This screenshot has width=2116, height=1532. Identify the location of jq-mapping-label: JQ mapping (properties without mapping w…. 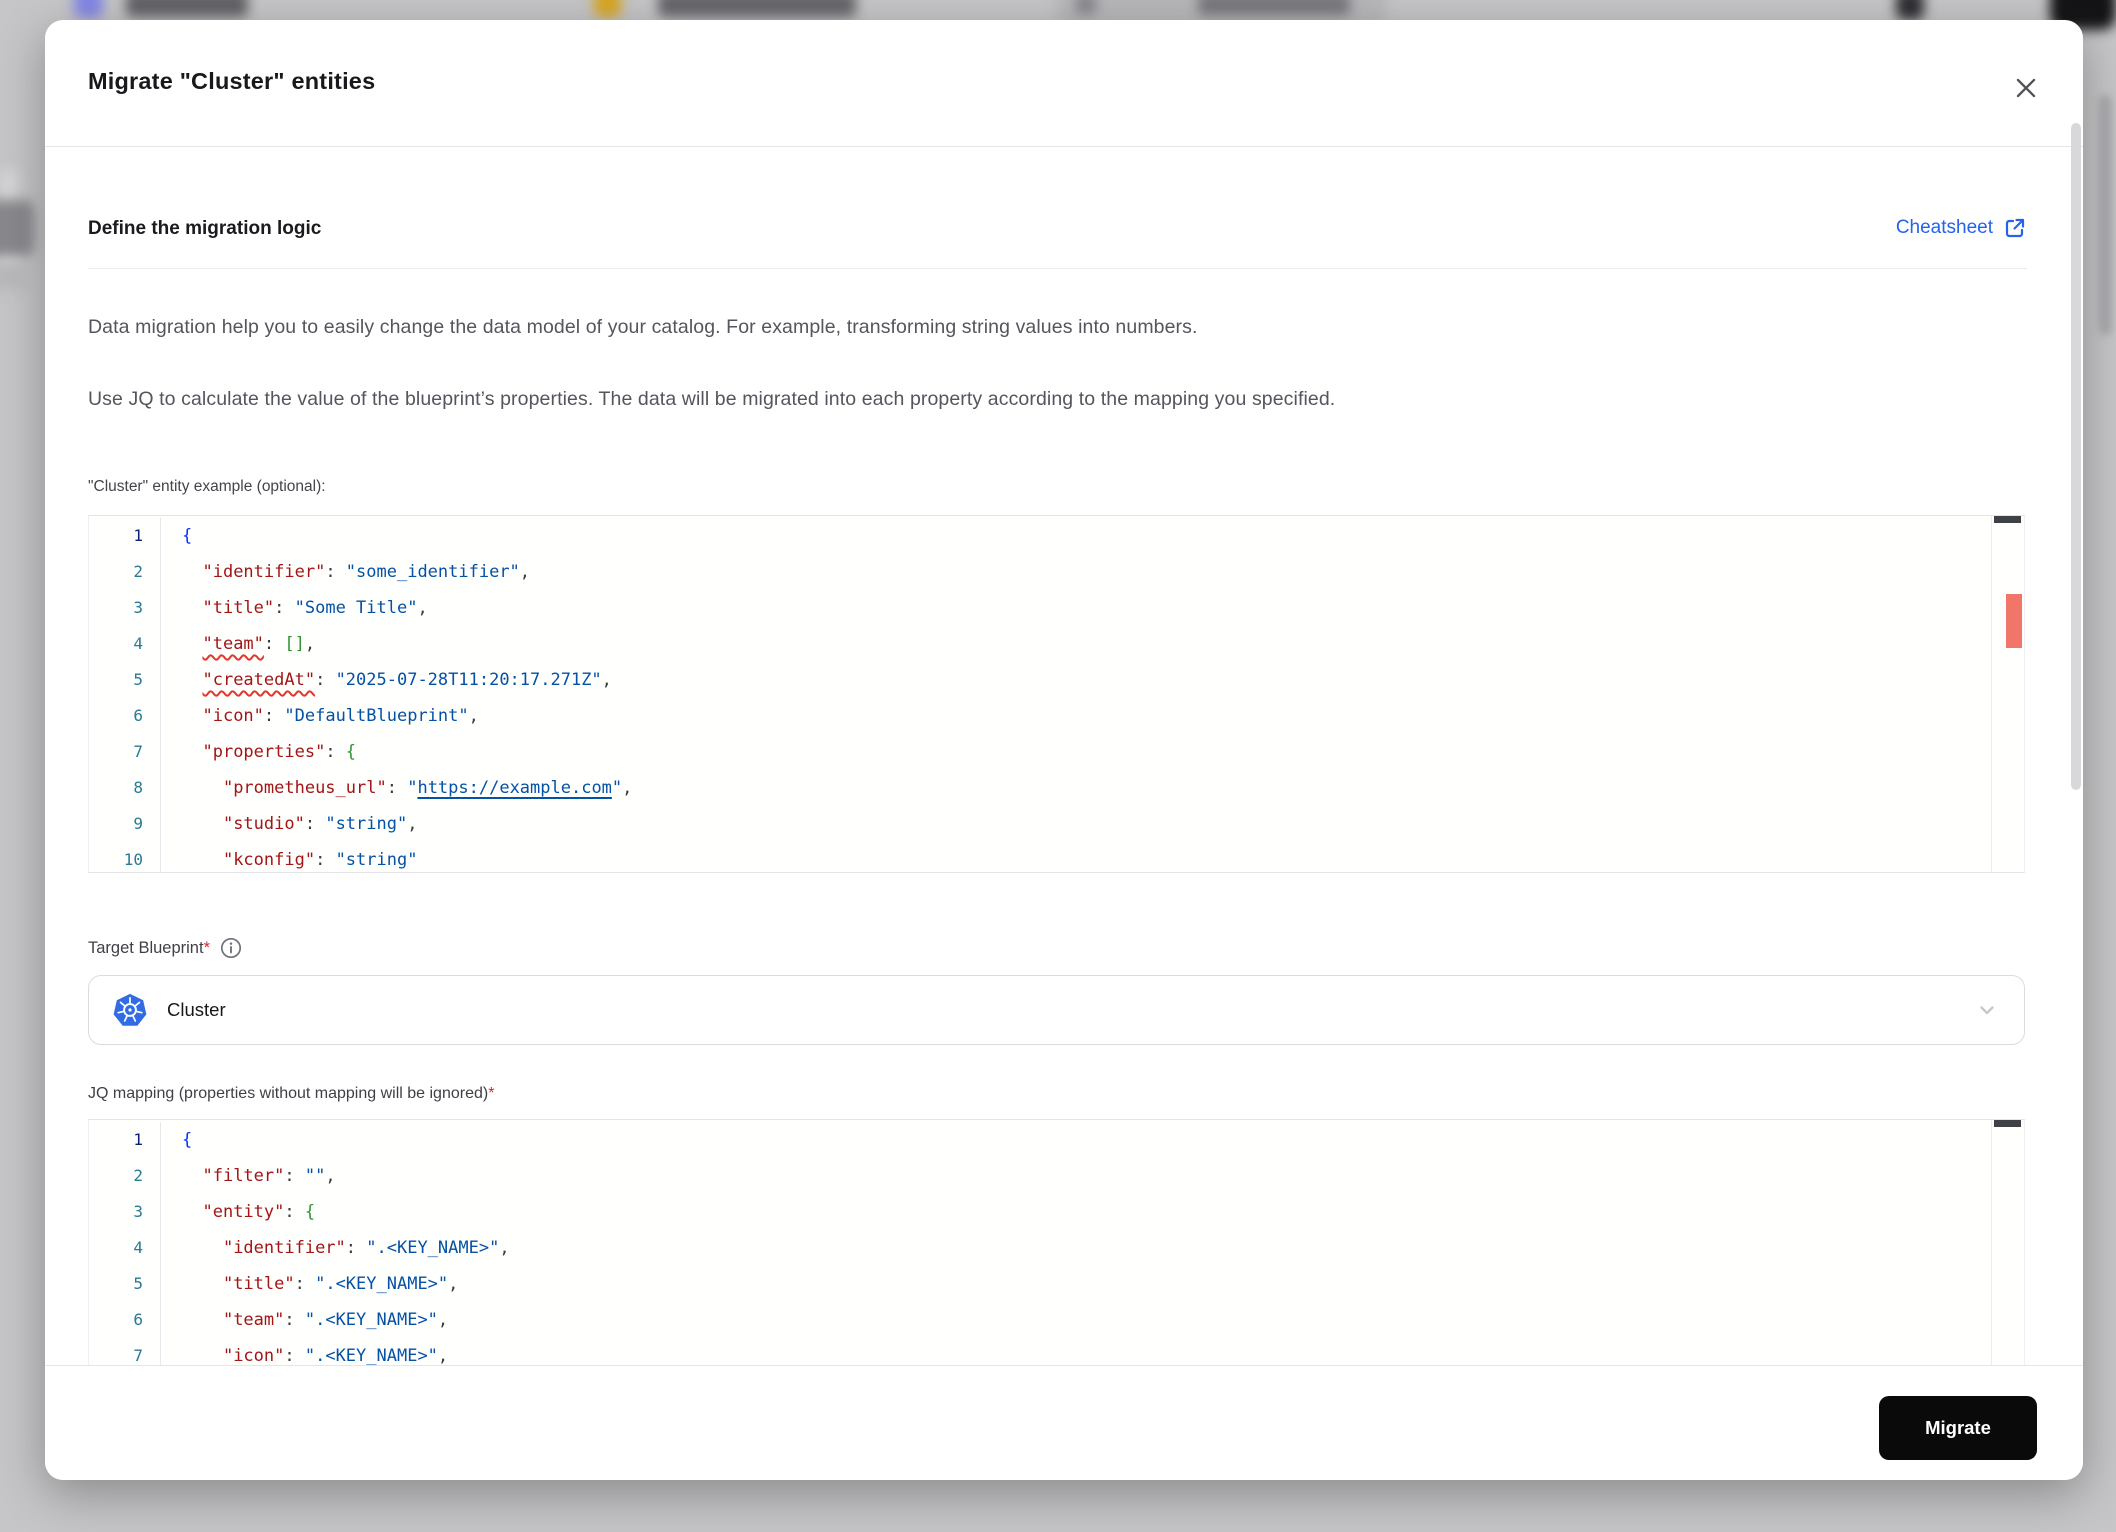
(291, 1093).